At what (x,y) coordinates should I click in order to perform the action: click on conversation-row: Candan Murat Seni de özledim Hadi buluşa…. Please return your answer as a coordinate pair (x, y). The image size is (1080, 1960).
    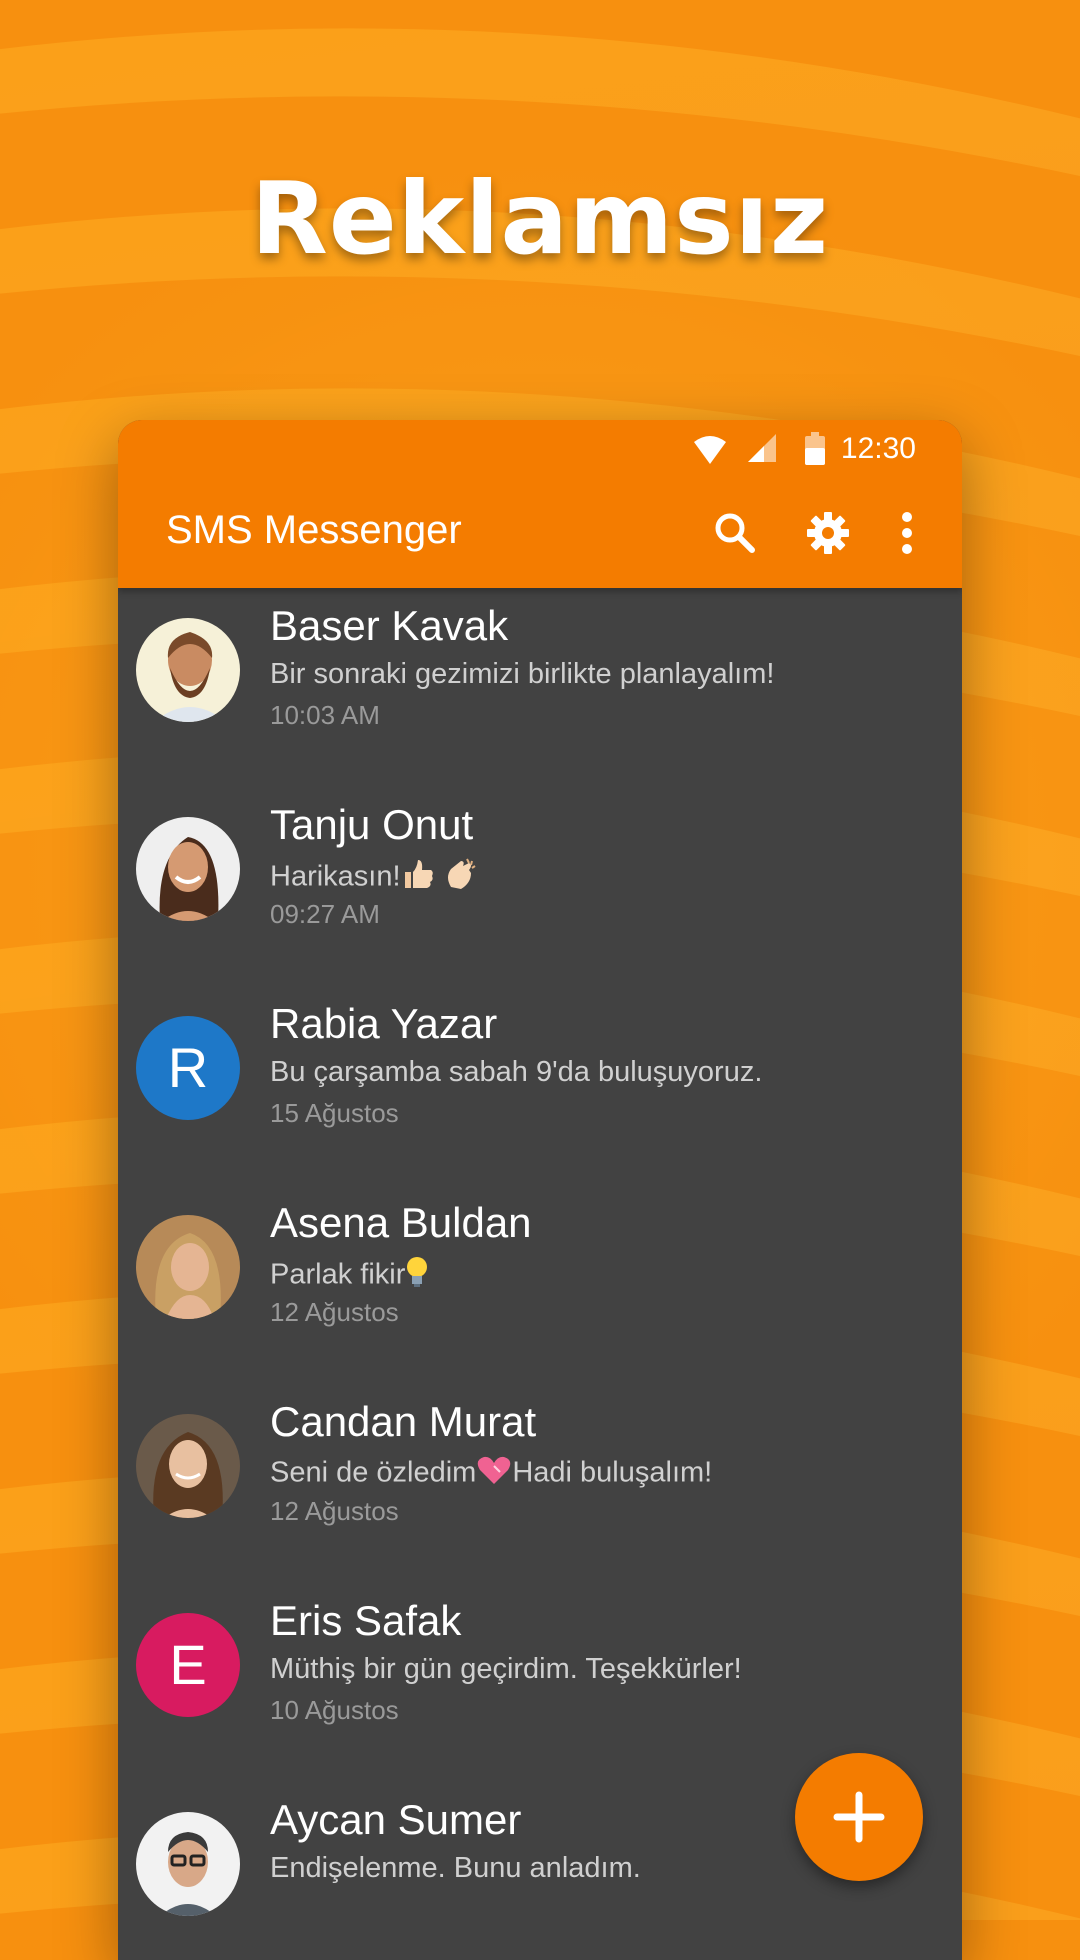
    Looking at the image, I should click on (540, 1483).